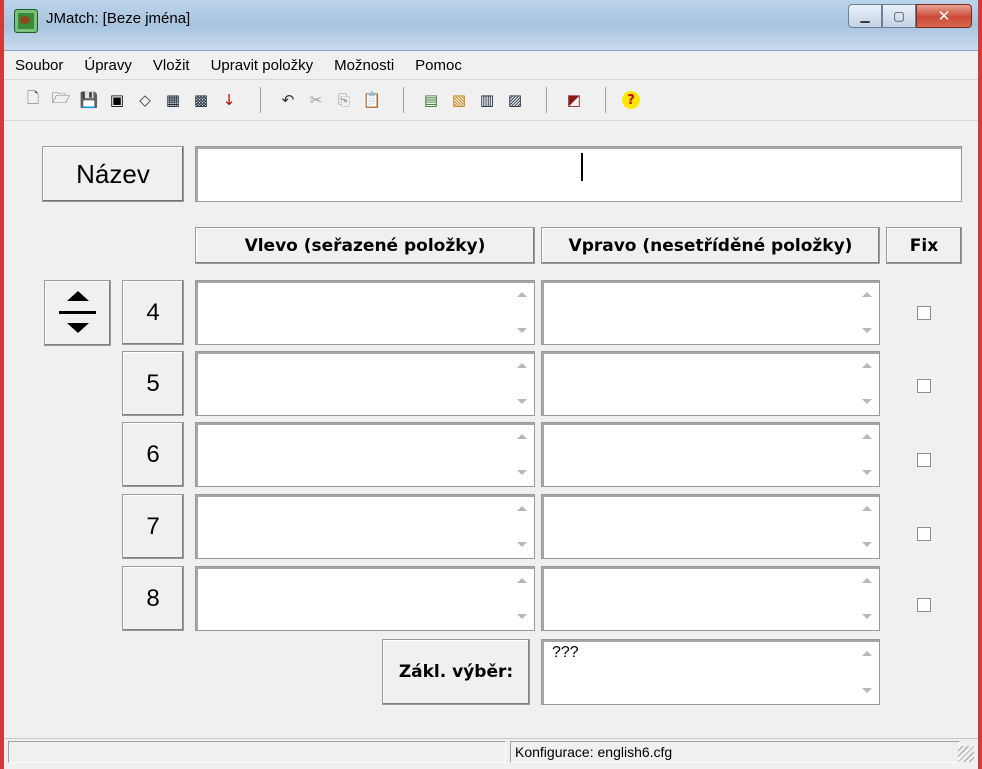  What do you see at coordinates (438, 66) in the screenshot?
I see `menu-pomoc: Pomoc` at bounding box center [438, 66].